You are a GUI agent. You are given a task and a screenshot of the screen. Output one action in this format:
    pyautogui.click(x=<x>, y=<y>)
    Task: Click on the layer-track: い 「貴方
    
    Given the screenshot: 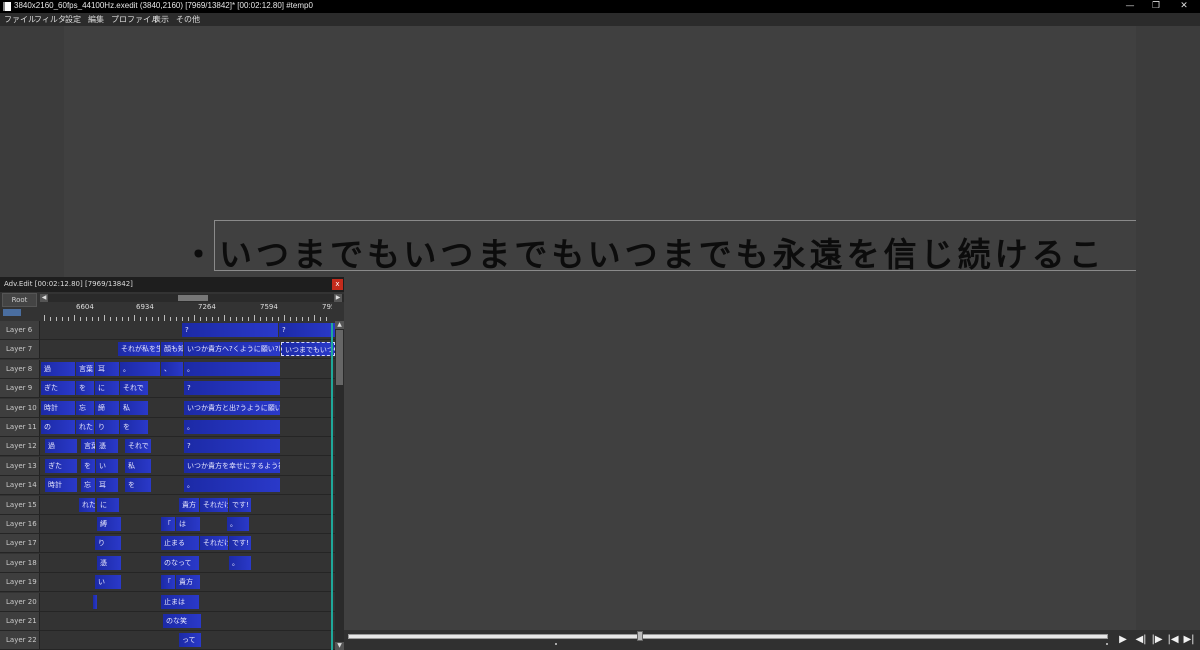 What is the action you would take?
    pyautogui.click(x=188, y=582)
    